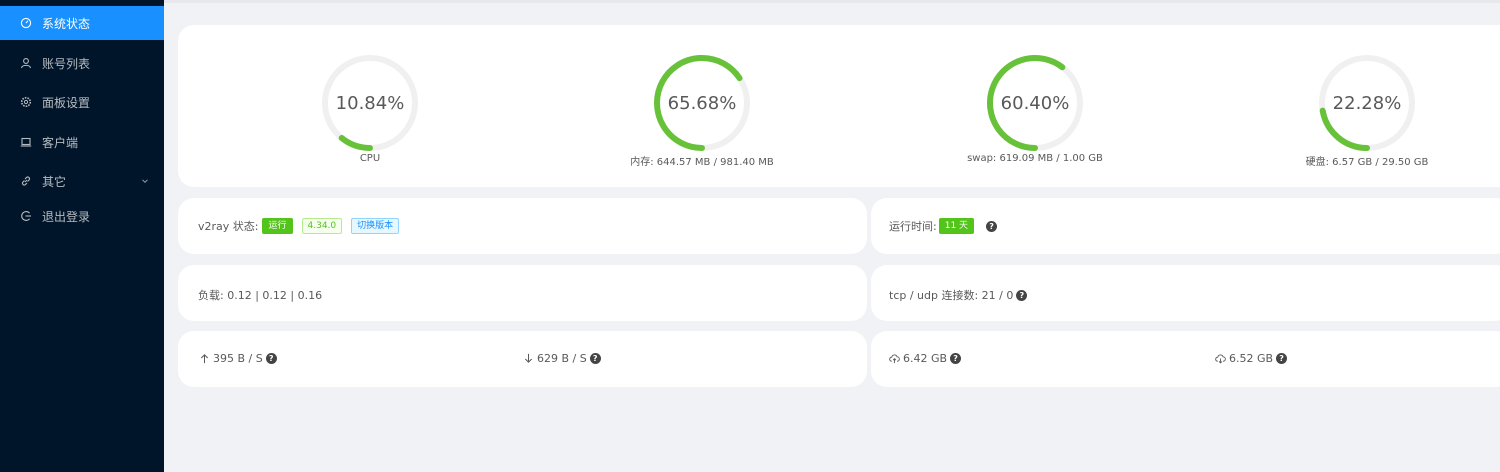 The width and height of the screenshot is (1500, 472). Describe the element at coordinates (562, 358) in the screenshot. I see `download-speed: 629 B / S` at that location.